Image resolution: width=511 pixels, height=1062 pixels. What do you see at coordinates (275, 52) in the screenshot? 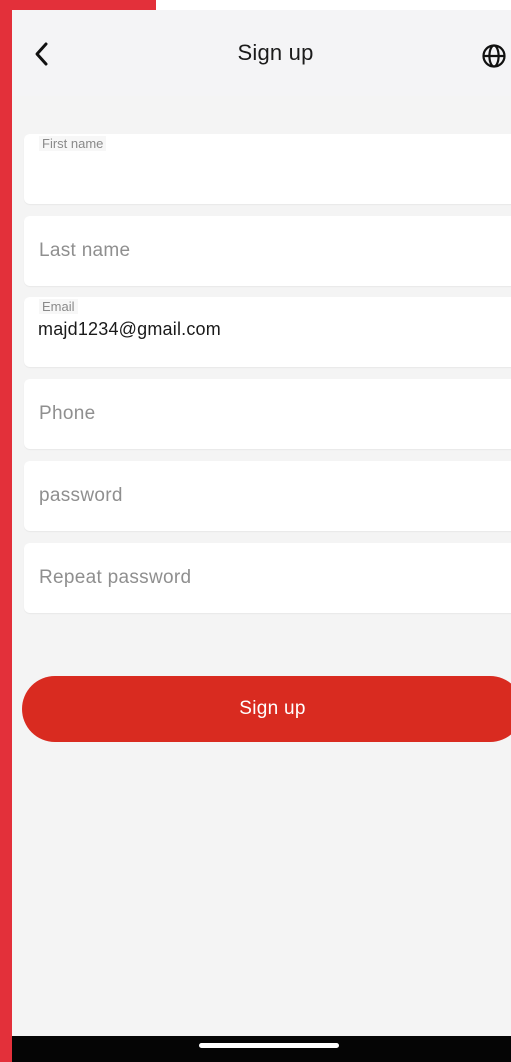
I see `page-title: Sign up` at bounding box center [275, 52].